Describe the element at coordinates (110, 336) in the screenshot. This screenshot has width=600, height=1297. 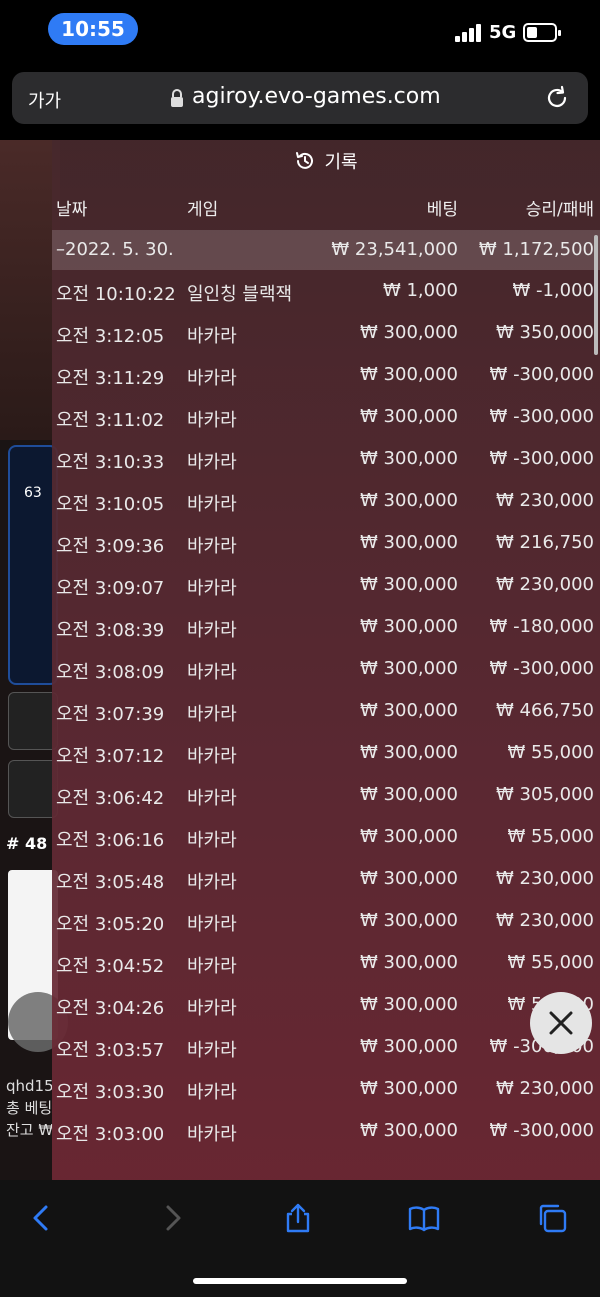
I see `row-time: 오전 3:12:05` at that location.